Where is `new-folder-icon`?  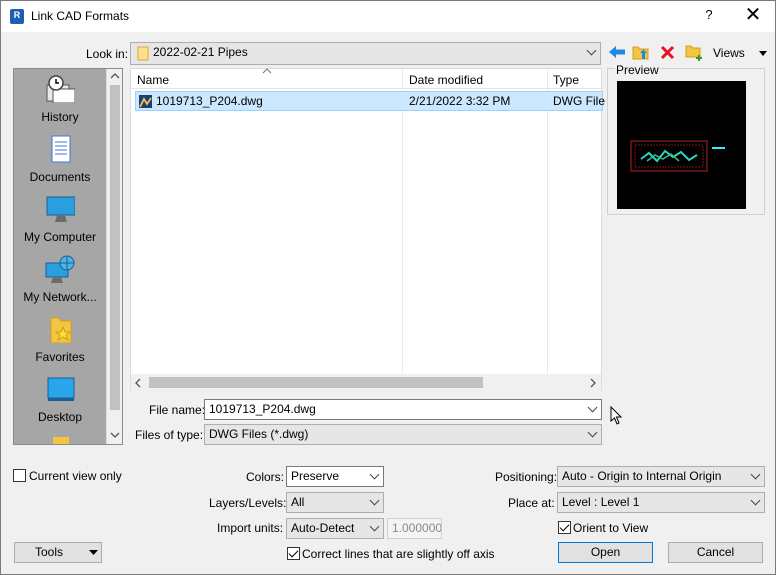
new-folder-icon is located at coordinates (695, 52).